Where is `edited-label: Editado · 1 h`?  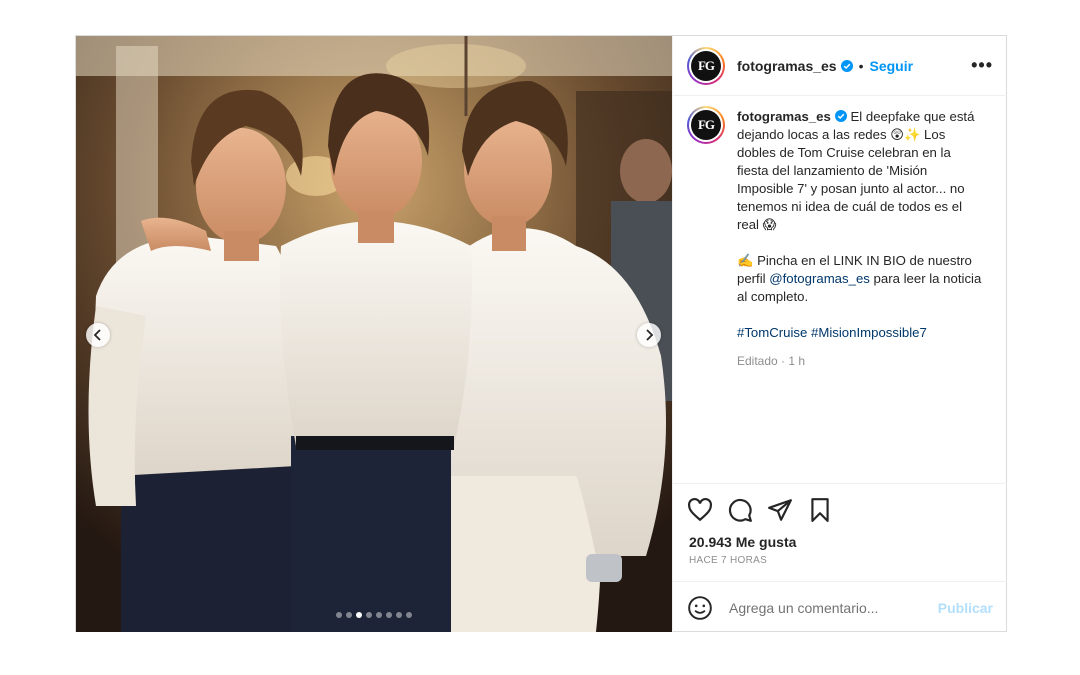
edited-label: Editado · 1 h is located at coordinates (771, 361).